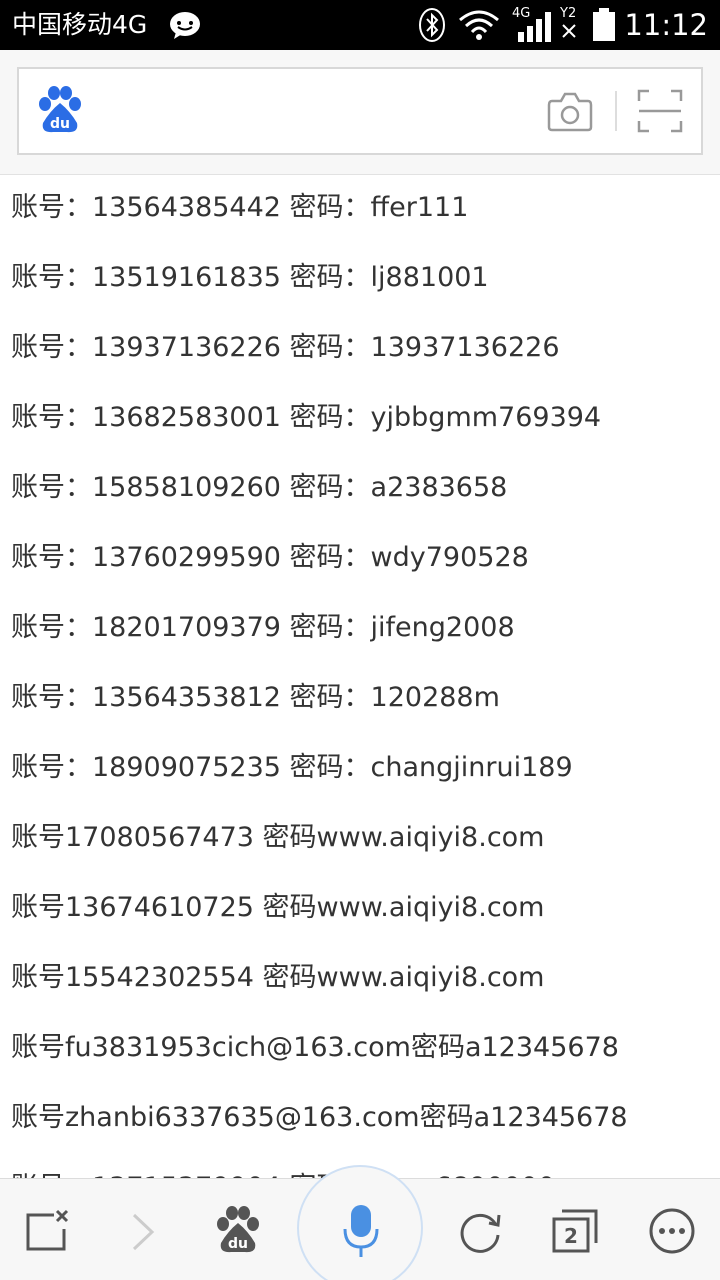 This screenshot has width=720, height=1280. Describe the element at coordinates (480, 1231) in the screenshot. I see `refresh-icon` at that location.